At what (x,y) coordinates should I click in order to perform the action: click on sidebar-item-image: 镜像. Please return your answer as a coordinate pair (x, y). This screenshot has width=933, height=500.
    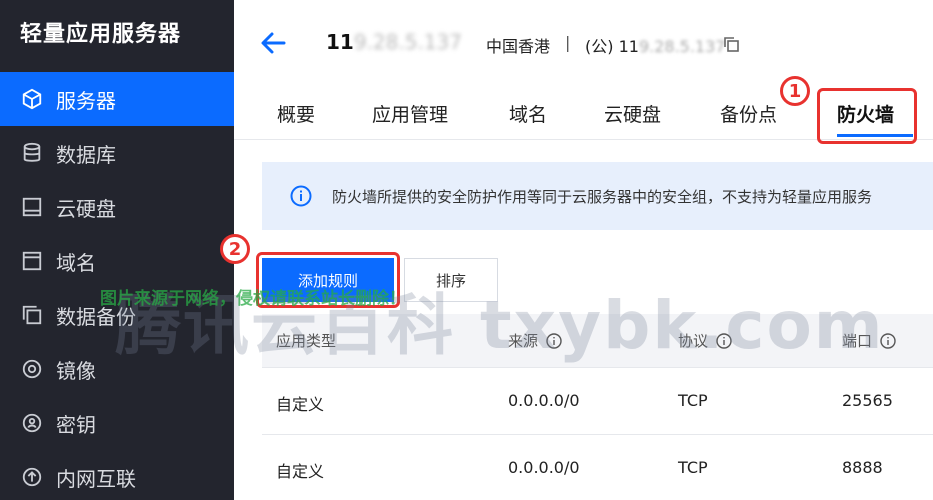
    Looking at the image, I should click on (117, 369).